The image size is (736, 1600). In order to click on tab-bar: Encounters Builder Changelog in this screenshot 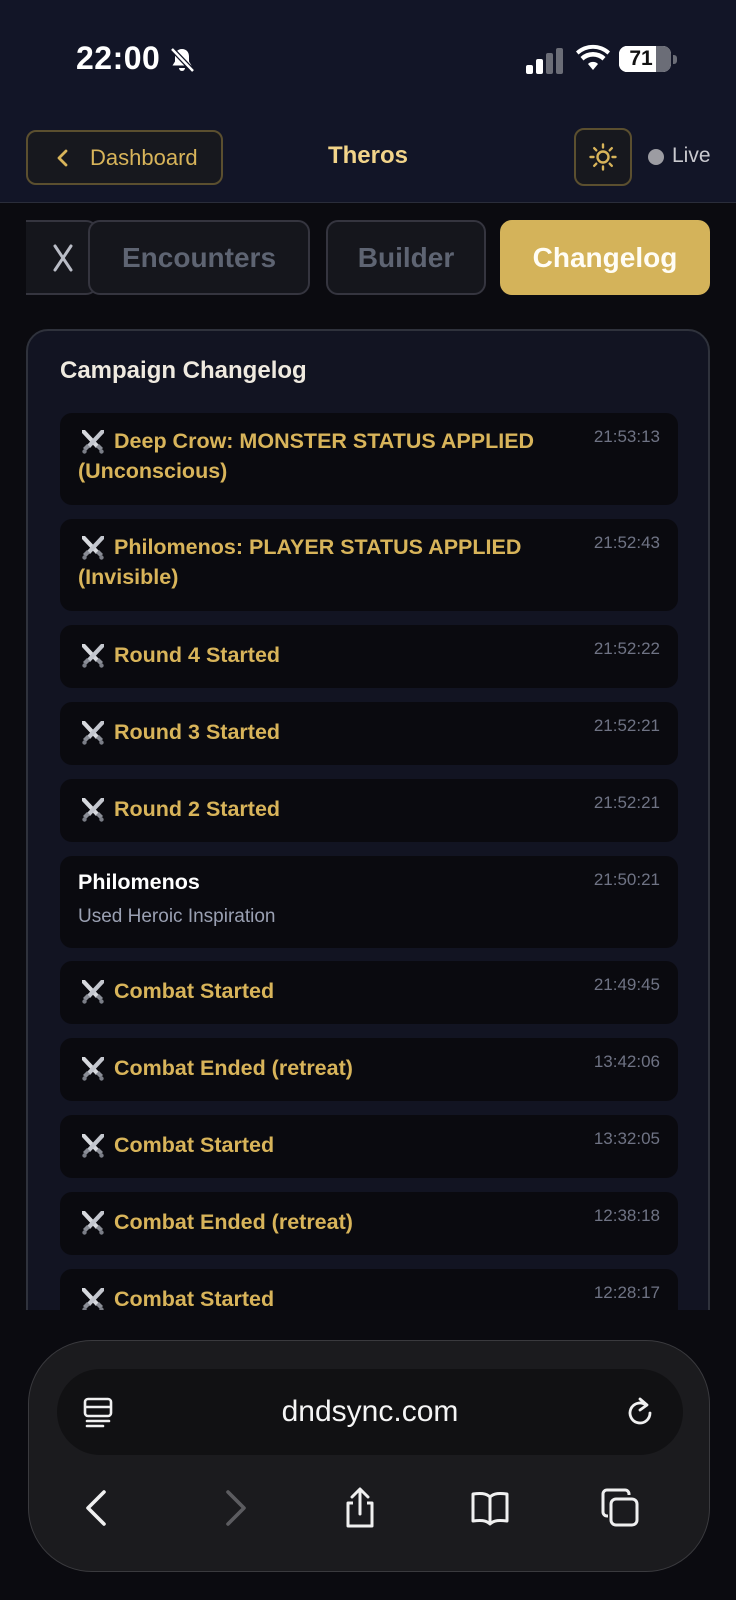, I will do `click(368, 258)`.